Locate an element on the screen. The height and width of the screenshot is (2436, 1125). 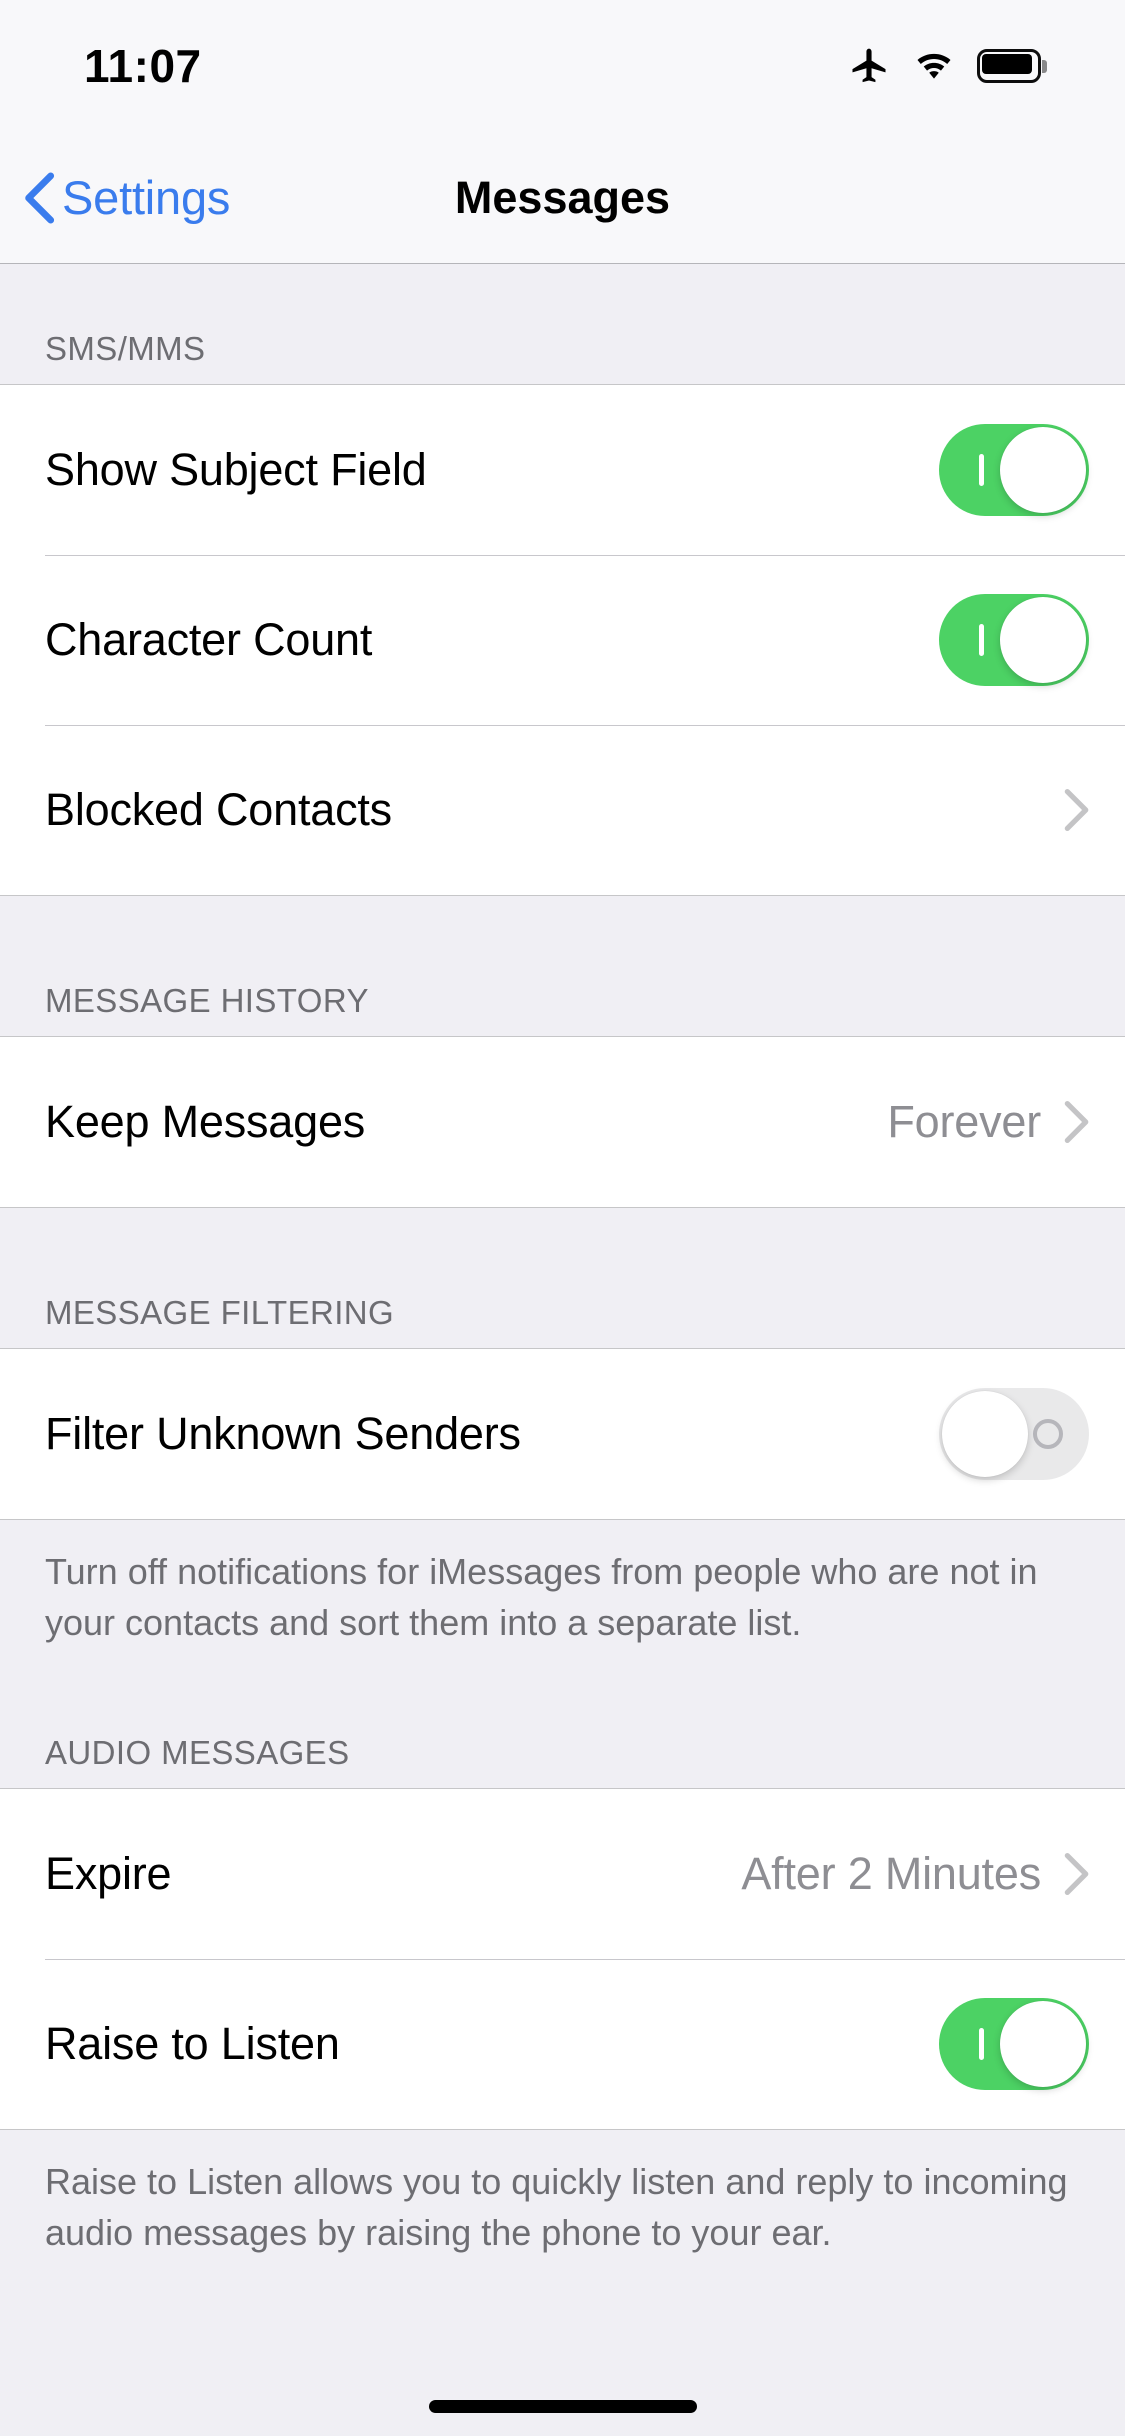
settings-row-label: Show Subject Field is located at coordinates (236, 469).